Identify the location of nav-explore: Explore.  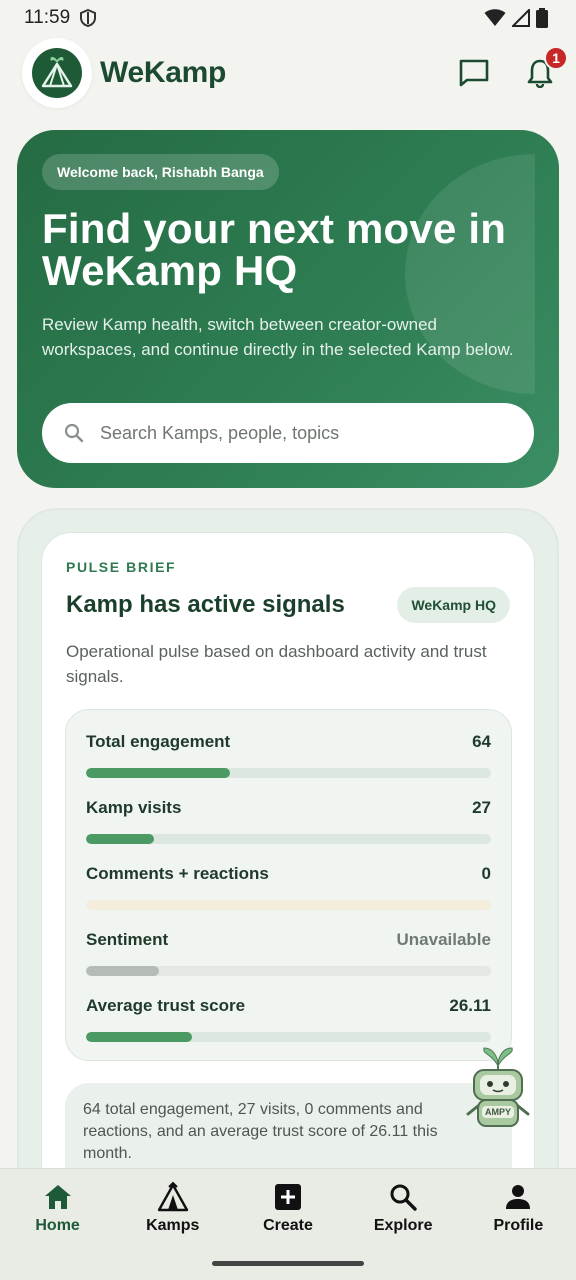
(403, 1208).